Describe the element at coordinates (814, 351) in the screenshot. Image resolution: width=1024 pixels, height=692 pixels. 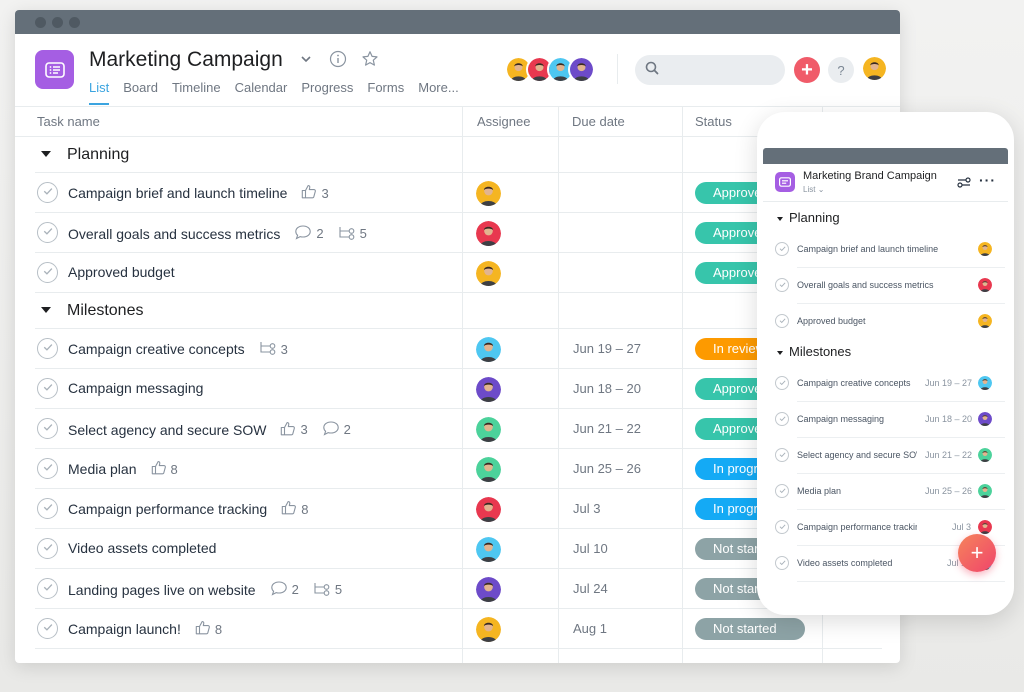
I see `mobile-section-header: Milestones` at that location.